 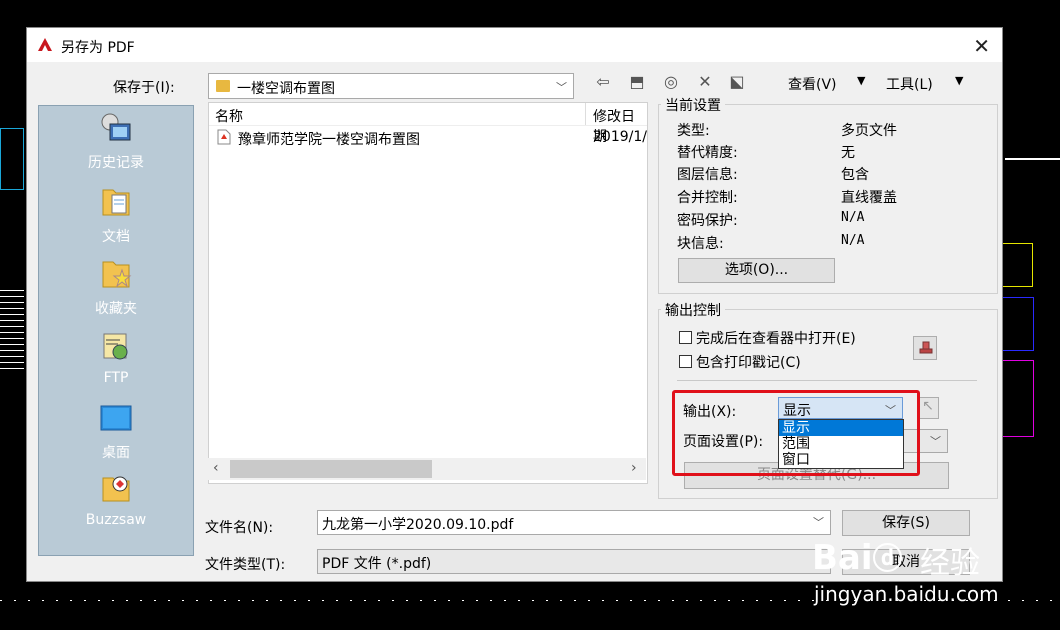 What do you see at coordinates (116, 489) in the screenshot?
I see `buzzsaw-icon` at bounding box center [116, 489].